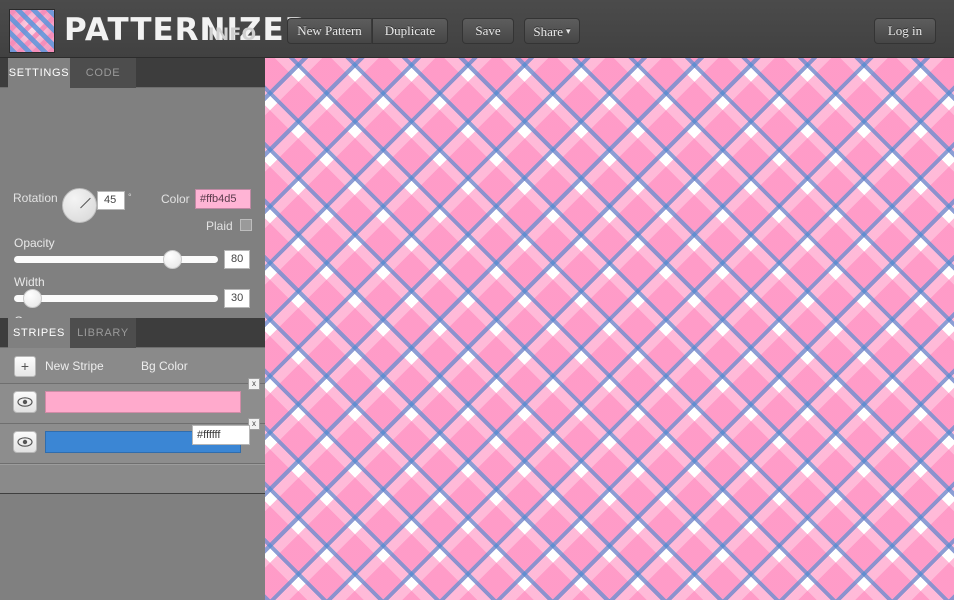  I want to click on stripes-tabbar: STRIPES LIBRARY, so click(132, 333).